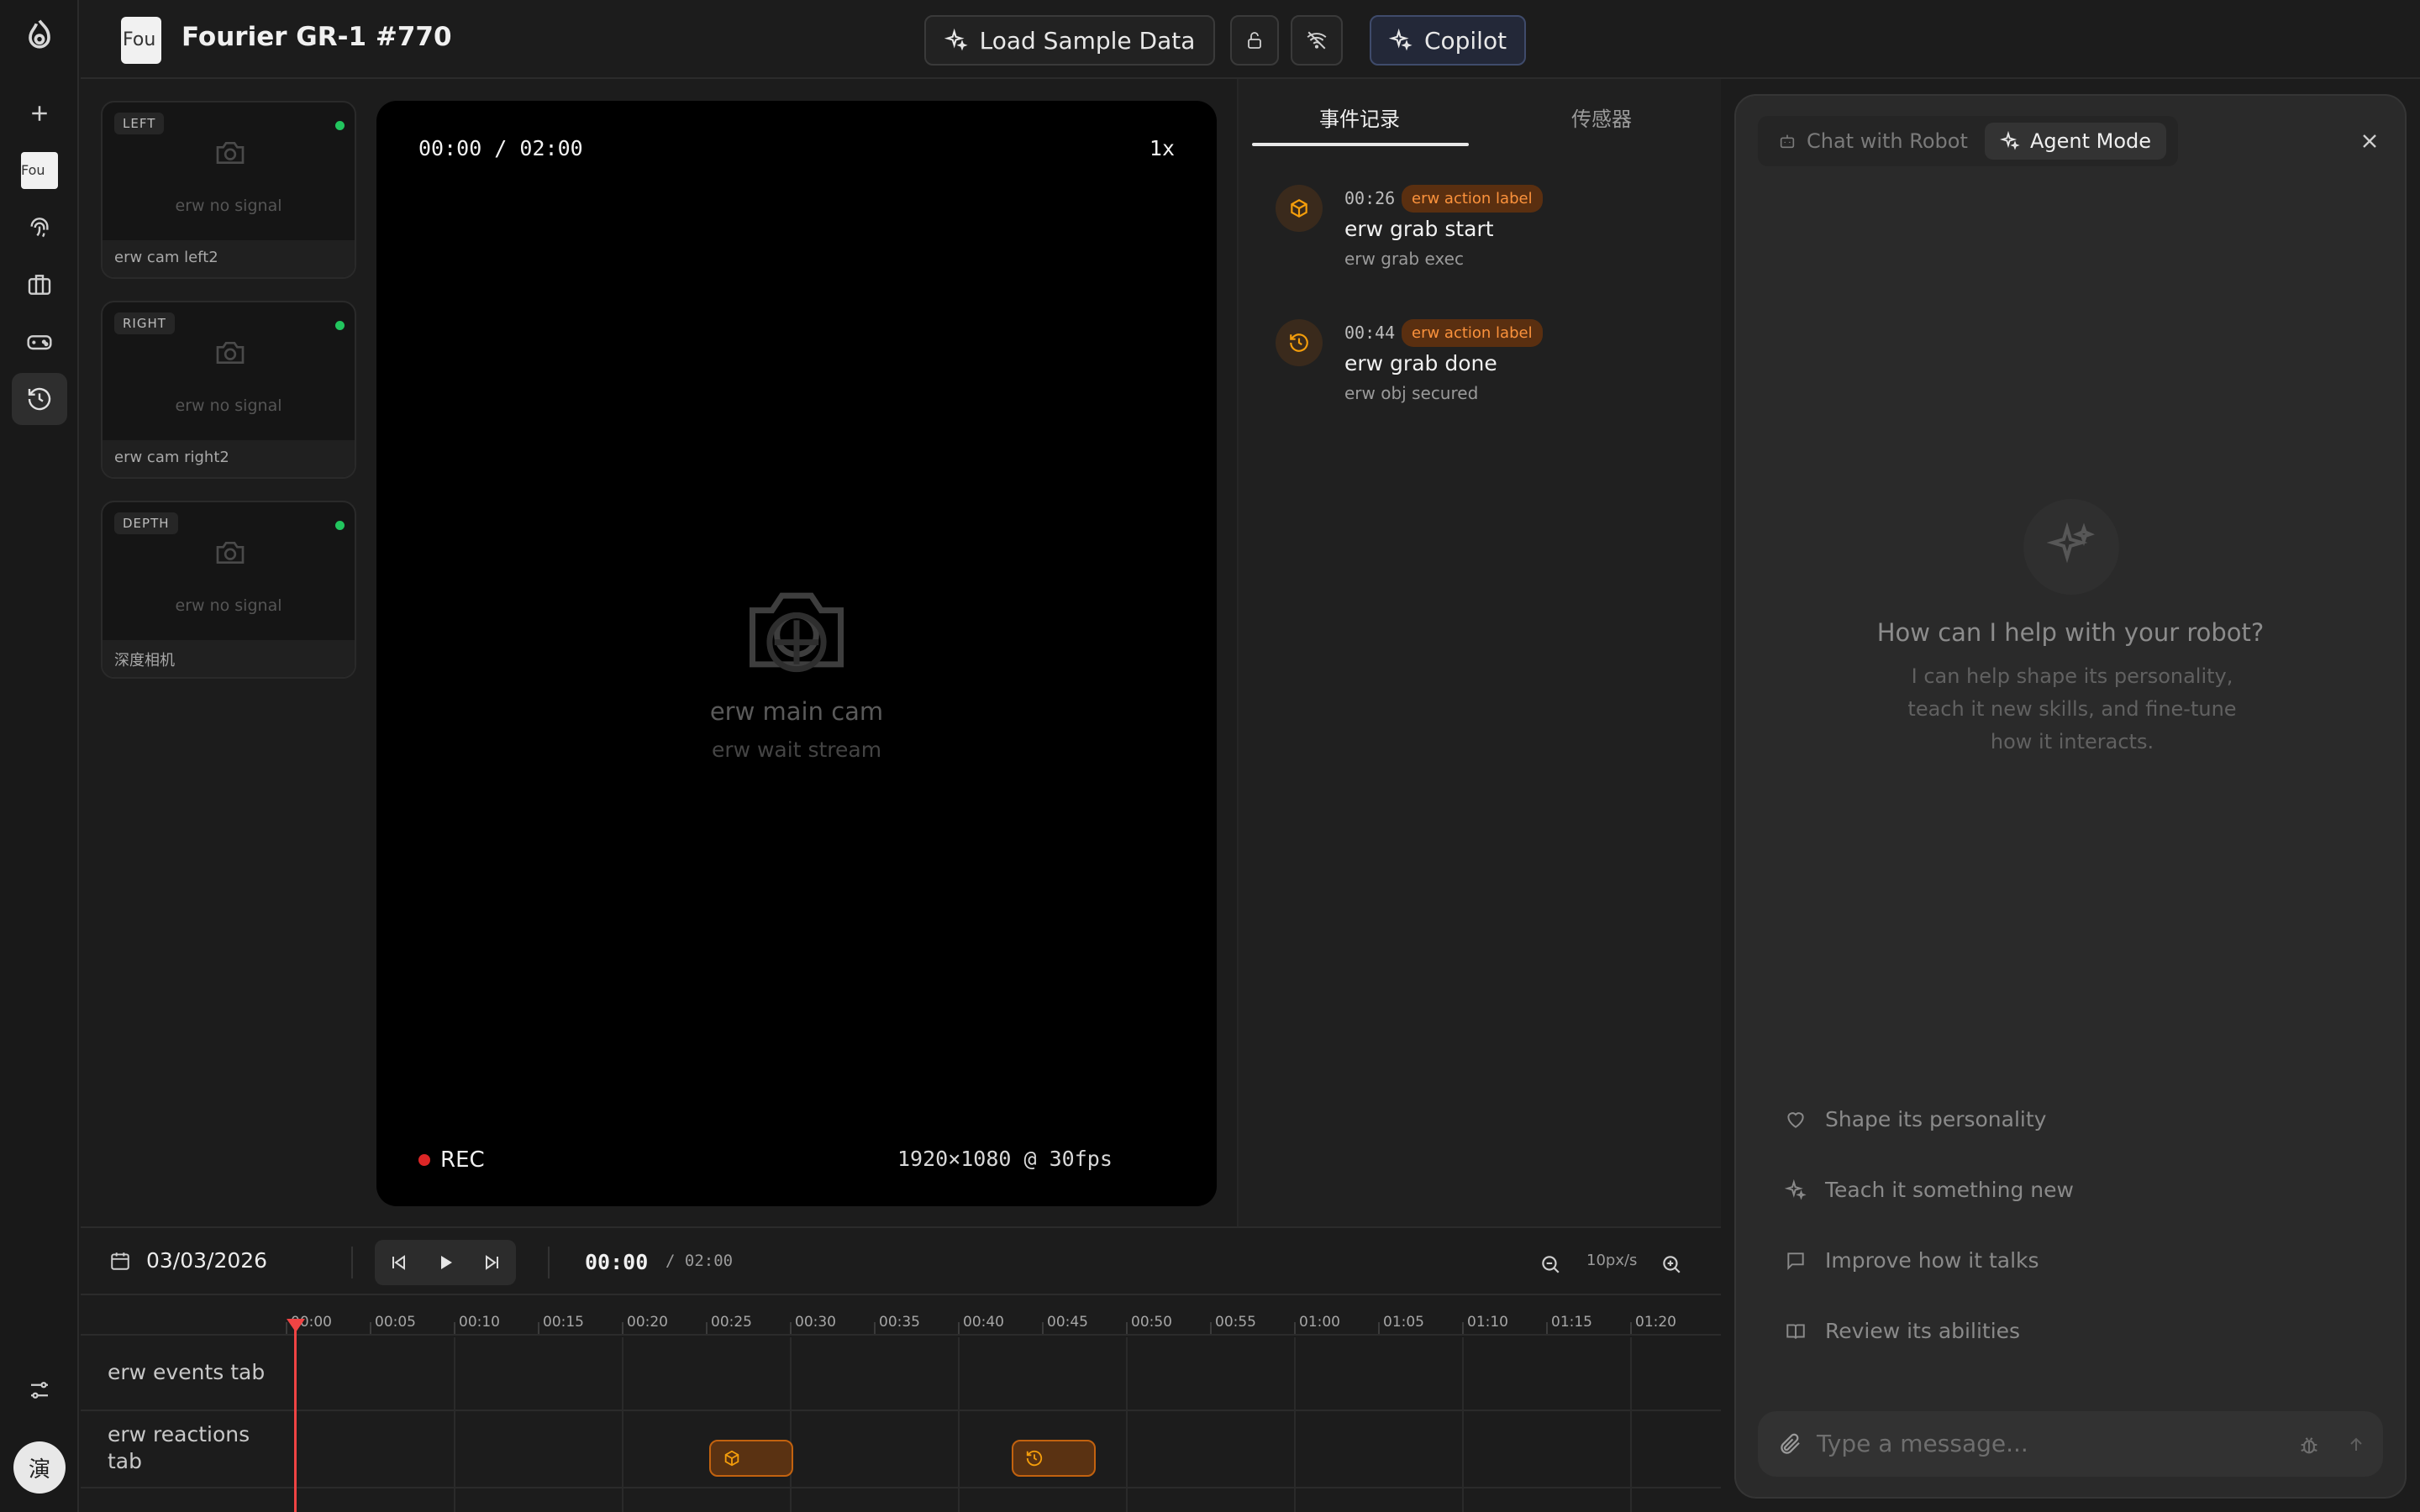 Image resolution: width=2420 pixels, height=1512 pixels. What do you see at coordinates (146, 523) in the screenshot?
I see `camera-tag: DEPTH` at bounding box center [146, 523].